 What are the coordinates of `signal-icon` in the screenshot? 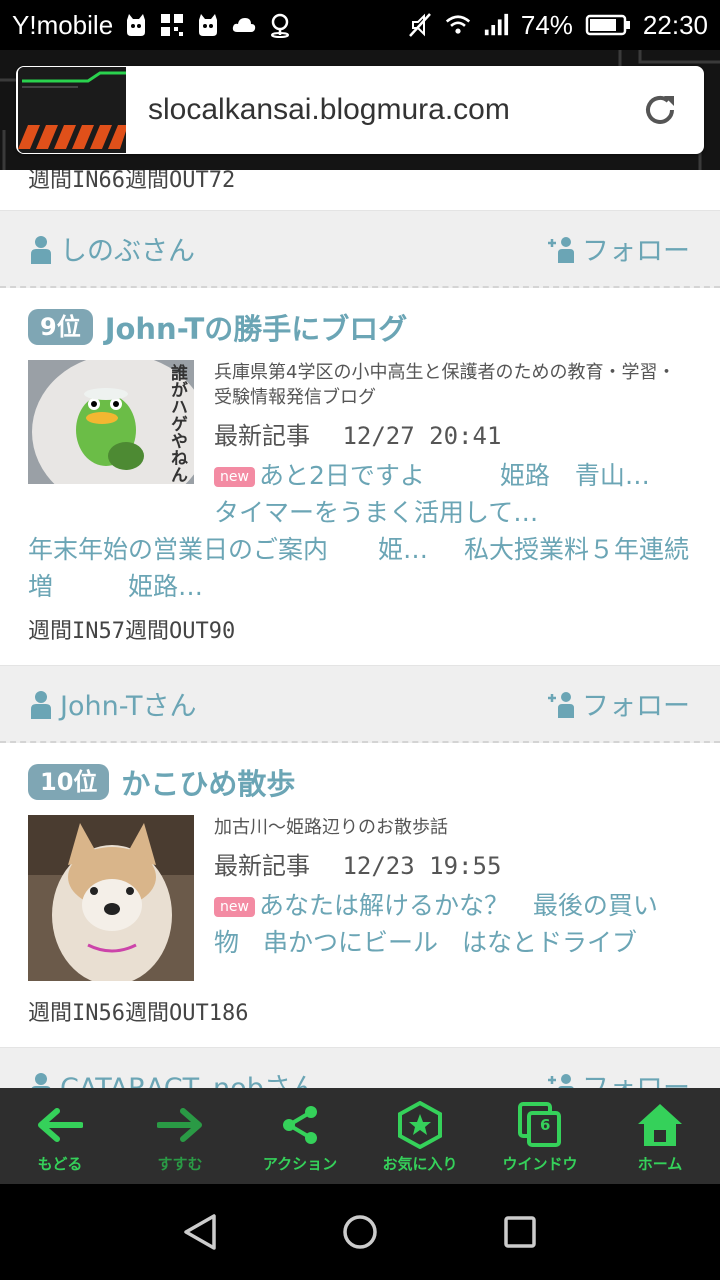 It's located at (496, 25).